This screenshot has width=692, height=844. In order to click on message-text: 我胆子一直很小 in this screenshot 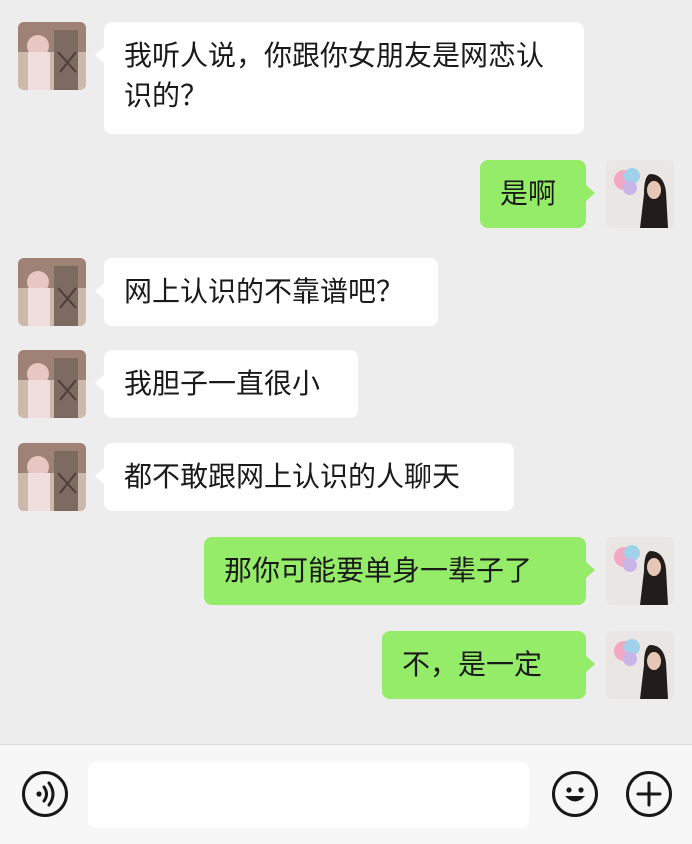, I will do `click(222, 383)`.